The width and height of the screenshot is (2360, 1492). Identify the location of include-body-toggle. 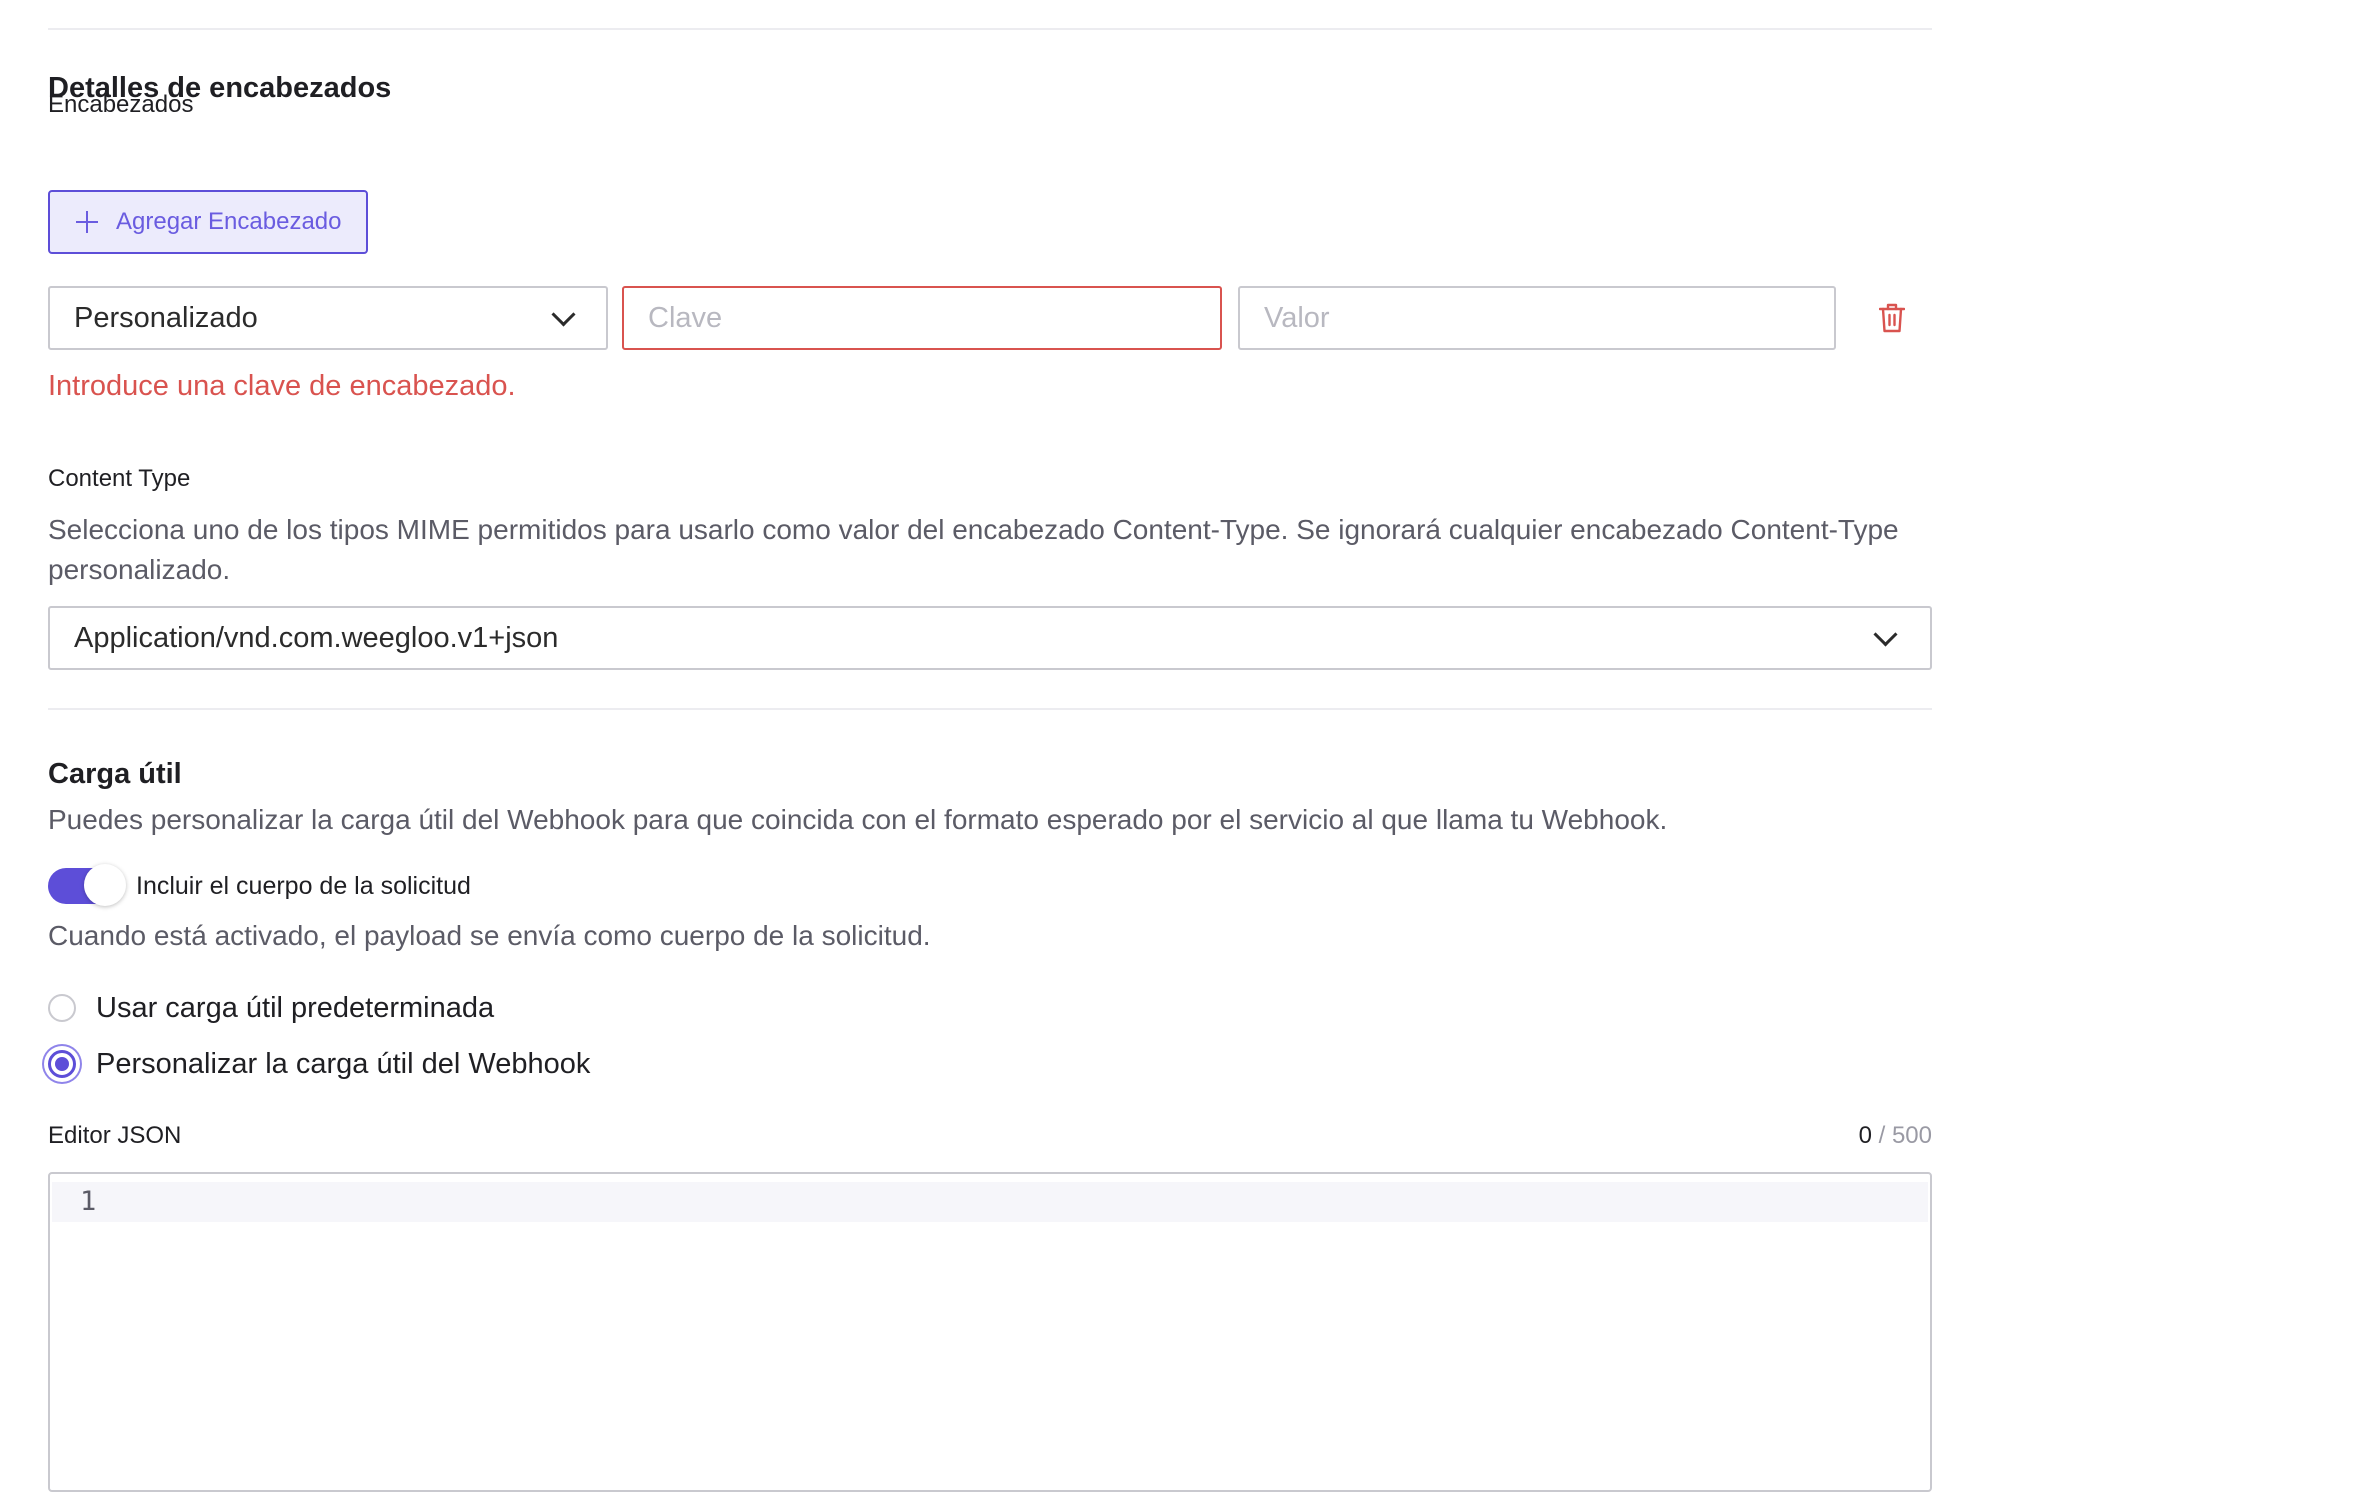
(87, 885).